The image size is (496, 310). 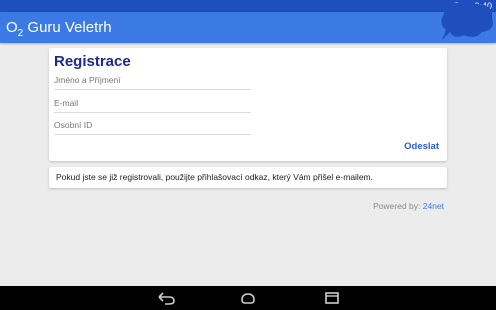 I want to click on email-field, so click(x=152, y=103).